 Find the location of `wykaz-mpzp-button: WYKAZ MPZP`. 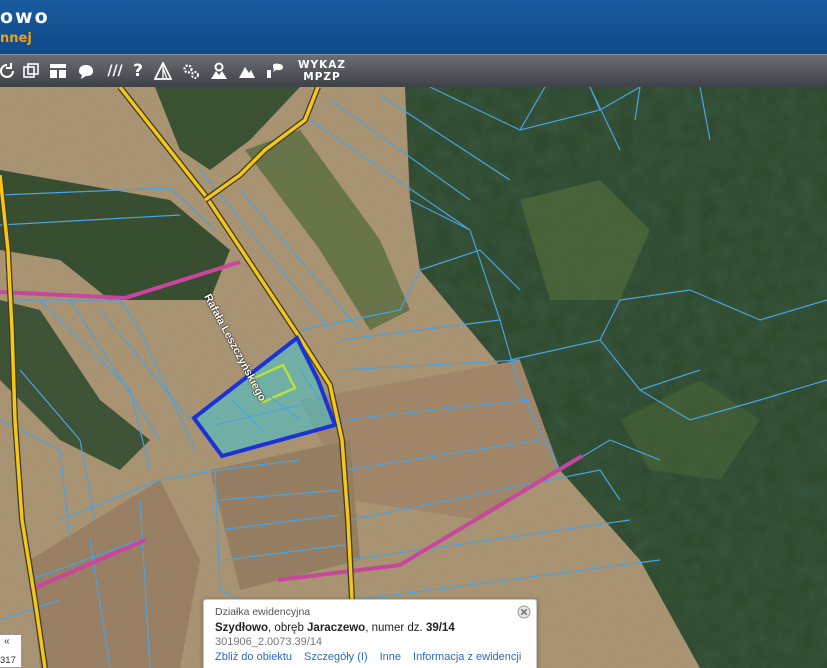

wykaz-mpzp-button: WYKAZ MPZP is located at coordinates (322, 72).